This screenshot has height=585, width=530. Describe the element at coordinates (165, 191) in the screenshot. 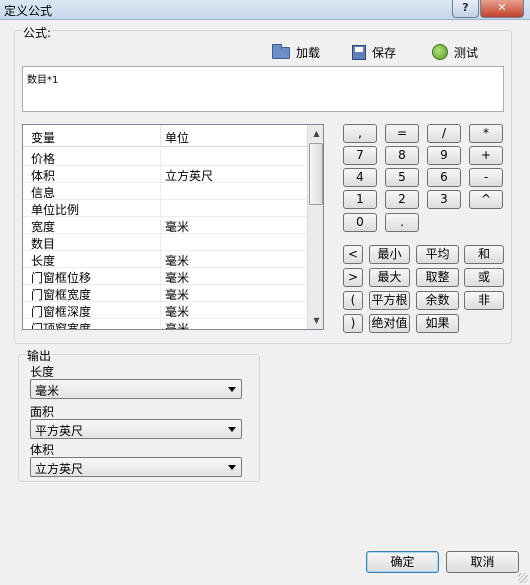

I see `table-row: 信息` at that location.